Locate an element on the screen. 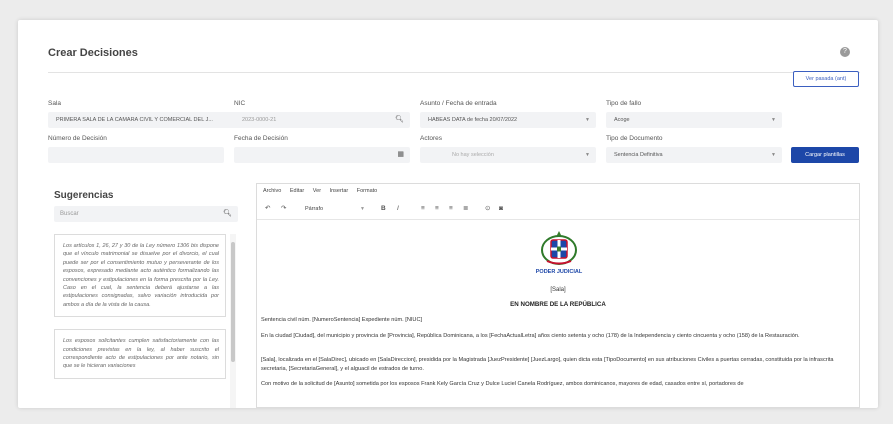  tipo-fallo-value: Acoge is located at coordinates (622, 120).